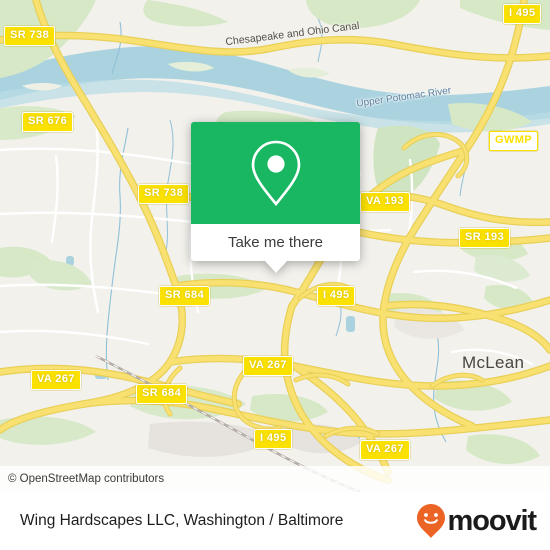 This screenshot has width=550, height=550. I want to click on map-pin-icon, so click(275, 173).